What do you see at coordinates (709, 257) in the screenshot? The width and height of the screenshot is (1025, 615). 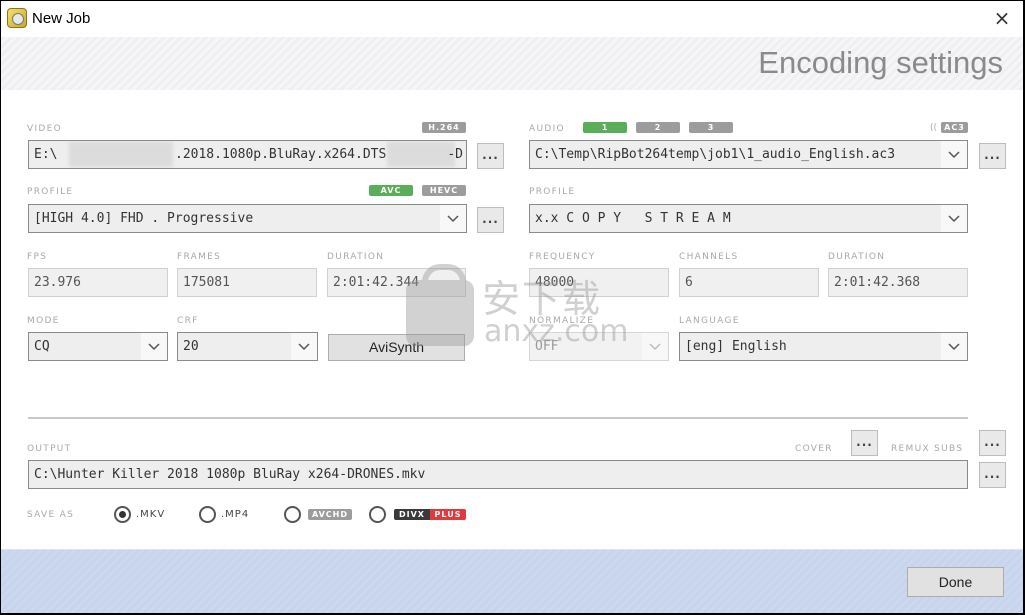 I see `channels-label: CHANNELS` at bounding box center [709, 257].